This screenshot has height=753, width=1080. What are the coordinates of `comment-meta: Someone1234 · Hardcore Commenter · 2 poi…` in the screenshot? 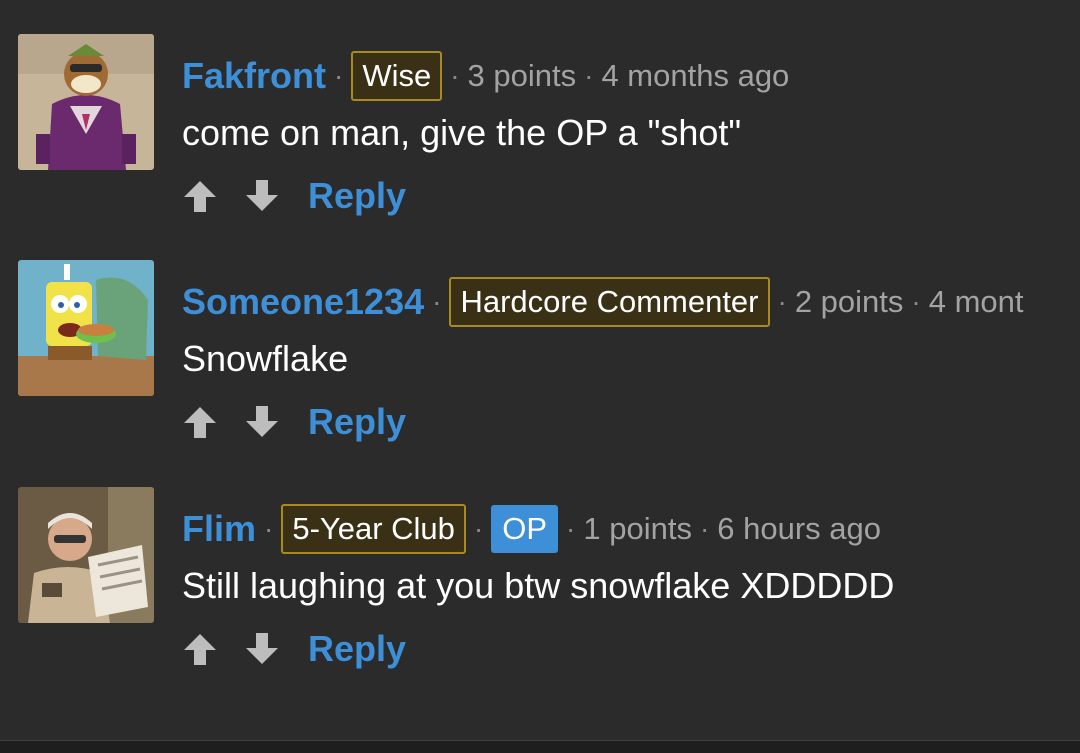 It's located at (603, 302).